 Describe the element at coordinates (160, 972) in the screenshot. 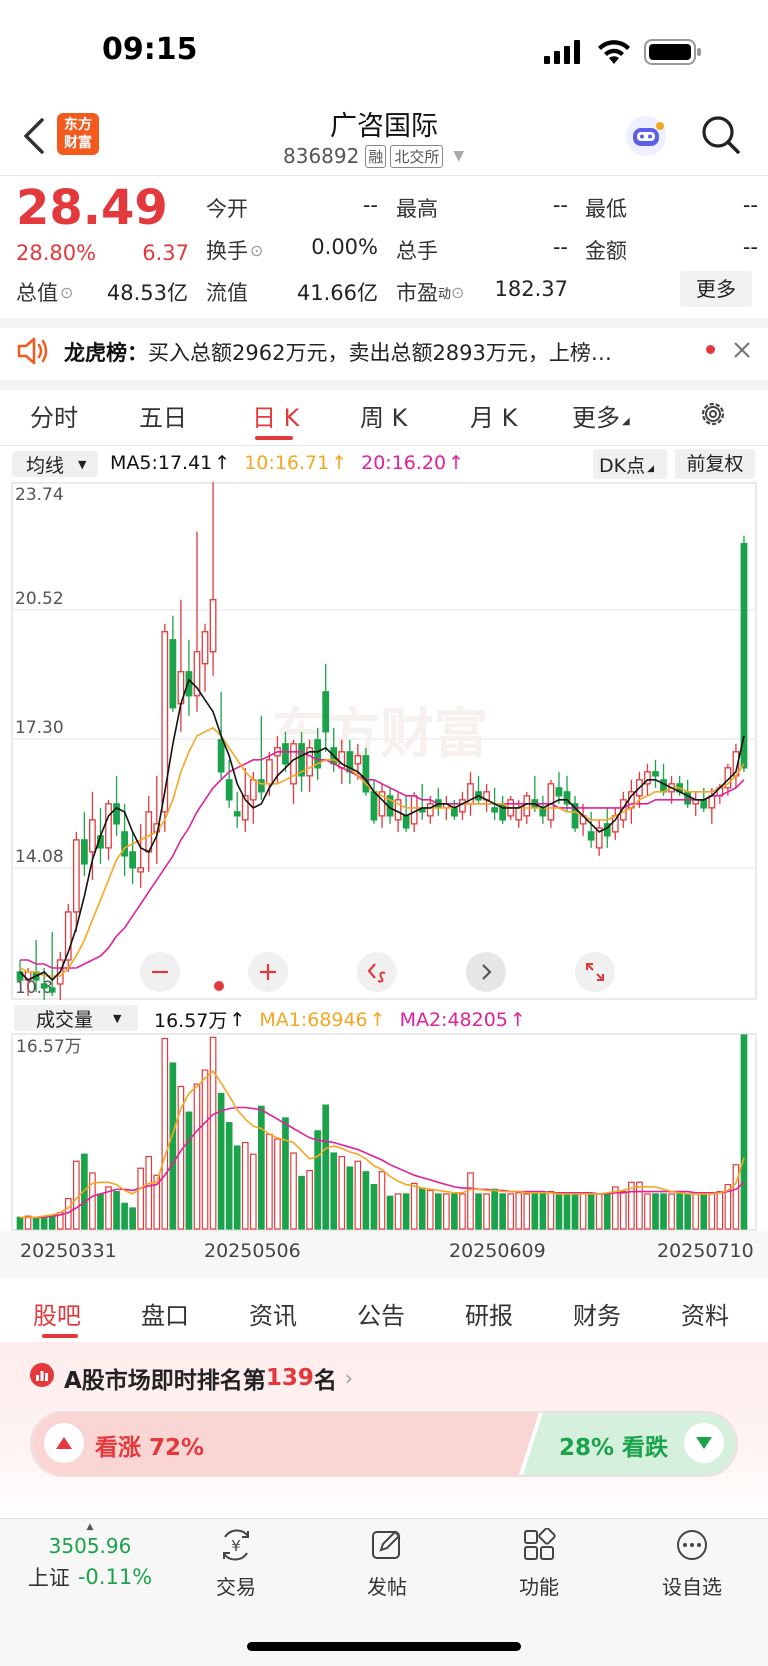

I see `zoom-out-button` at that location.